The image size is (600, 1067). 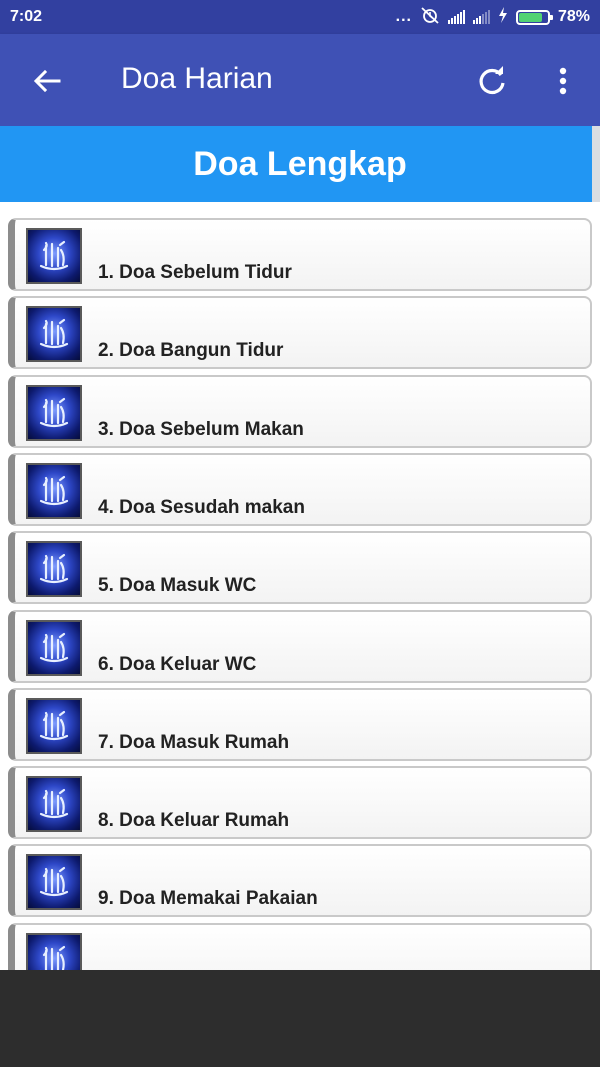 I want to click on app-title: Doa Harian, so click(x=197, y=78).